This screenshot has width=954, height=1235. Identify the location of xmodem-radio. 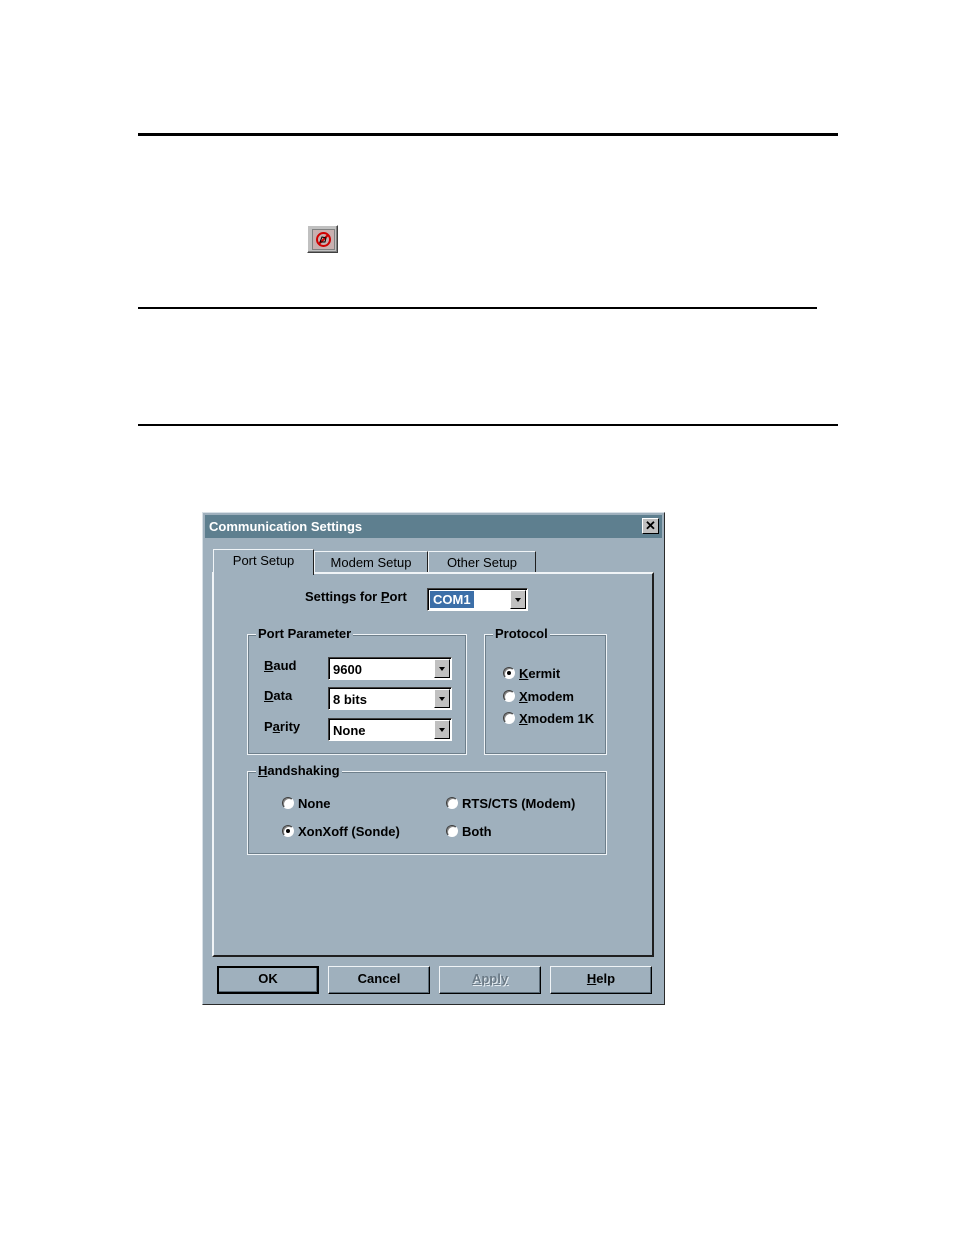
(509, 696).